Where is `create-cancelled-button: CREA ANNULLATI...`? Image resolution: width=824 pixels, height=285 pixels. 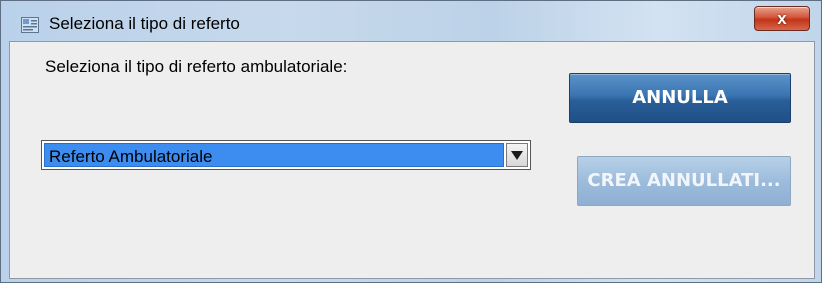 create-cancelled-button: CREA ANNULLATI... is located at coordinates (684, 181).